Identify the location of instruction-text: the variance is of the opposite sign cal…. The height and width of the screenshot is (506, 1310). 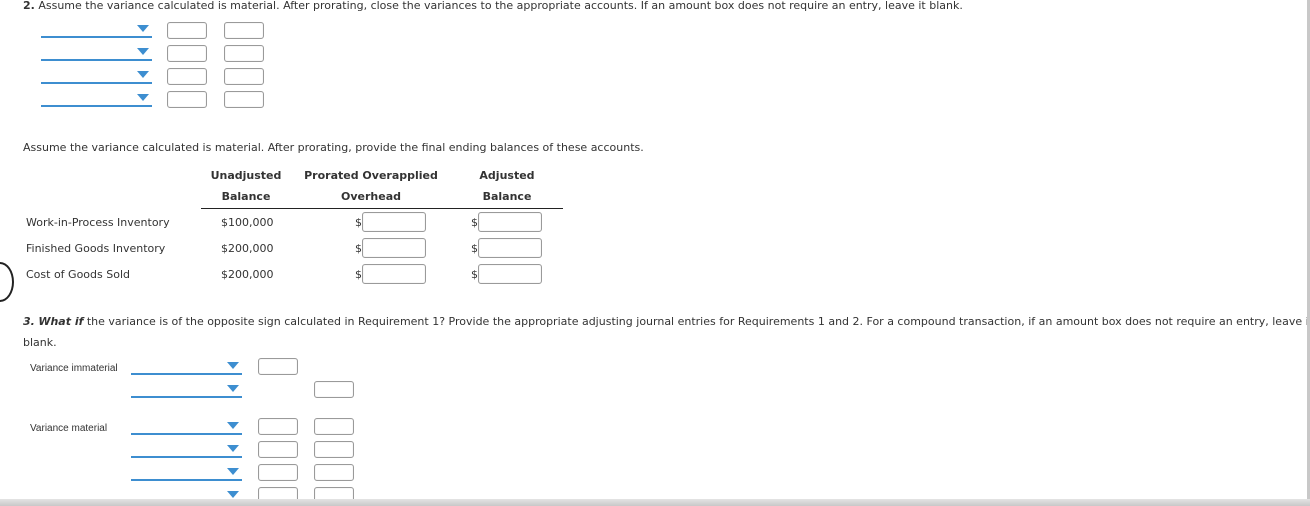
(696, 321).